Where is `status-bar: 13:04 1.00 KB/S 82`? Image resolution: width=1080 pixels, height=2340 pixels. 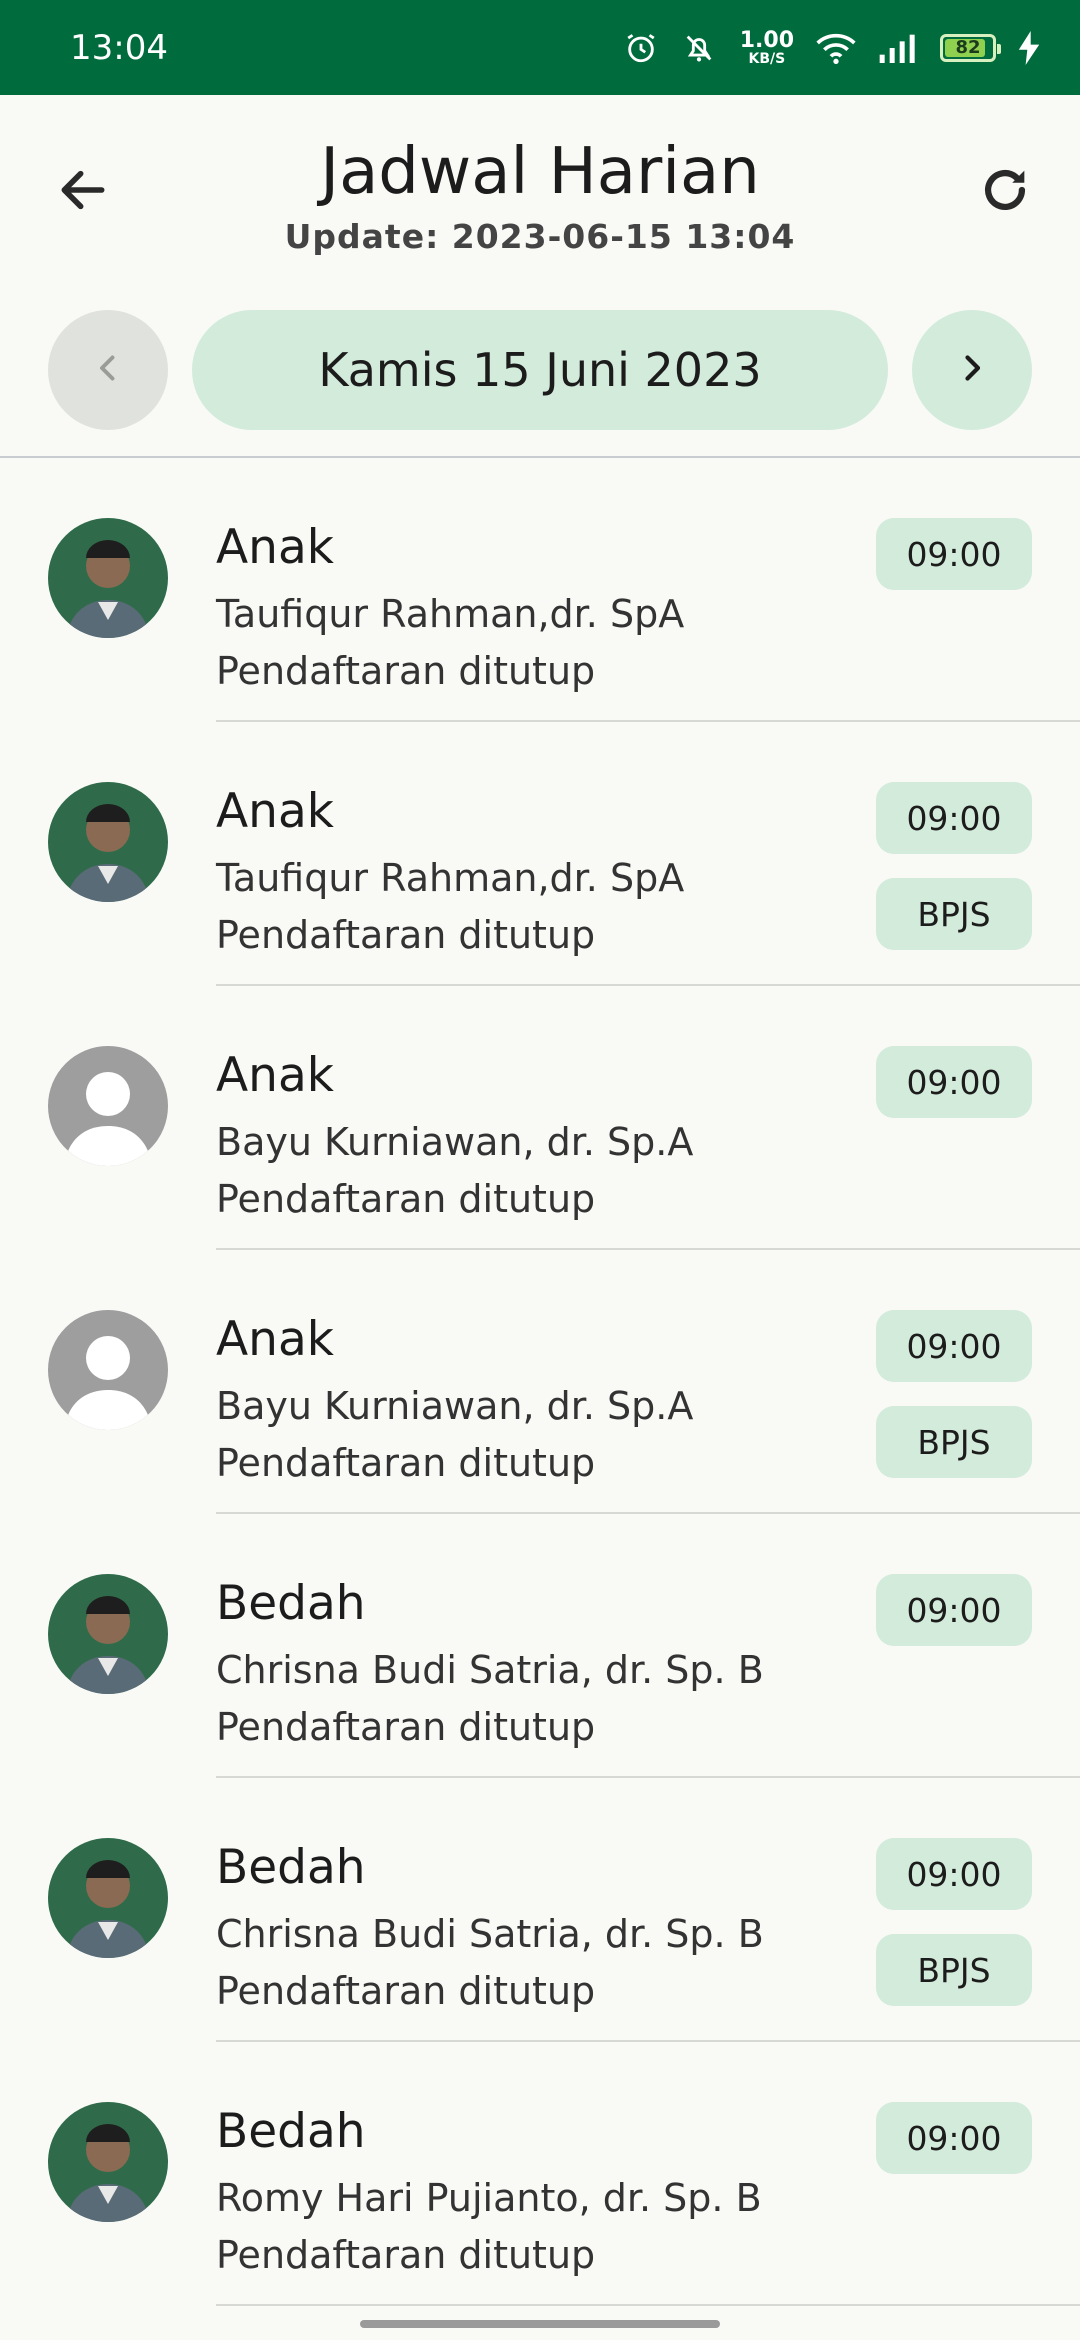 status-bar: 13:04 1.00 KB/S 82 is located at coordinates (540, 47).